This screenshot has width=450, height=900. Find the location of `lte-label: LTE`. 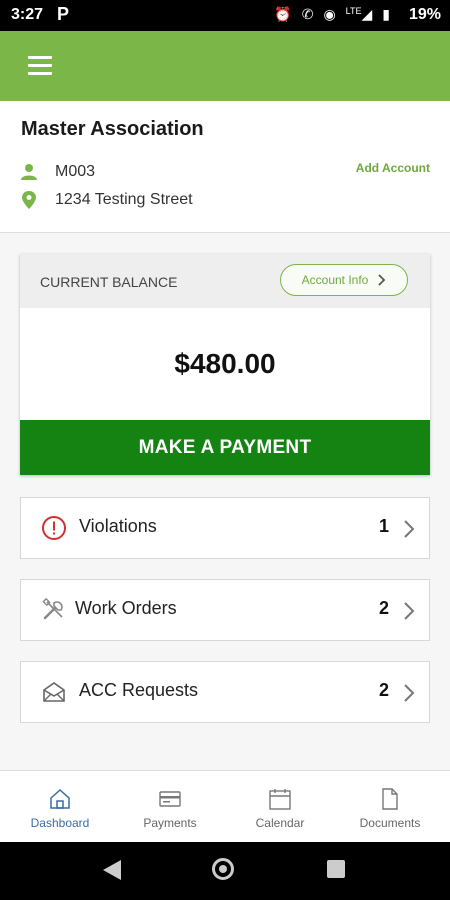

lte-label: LTE is located at coordinates (353, 11).